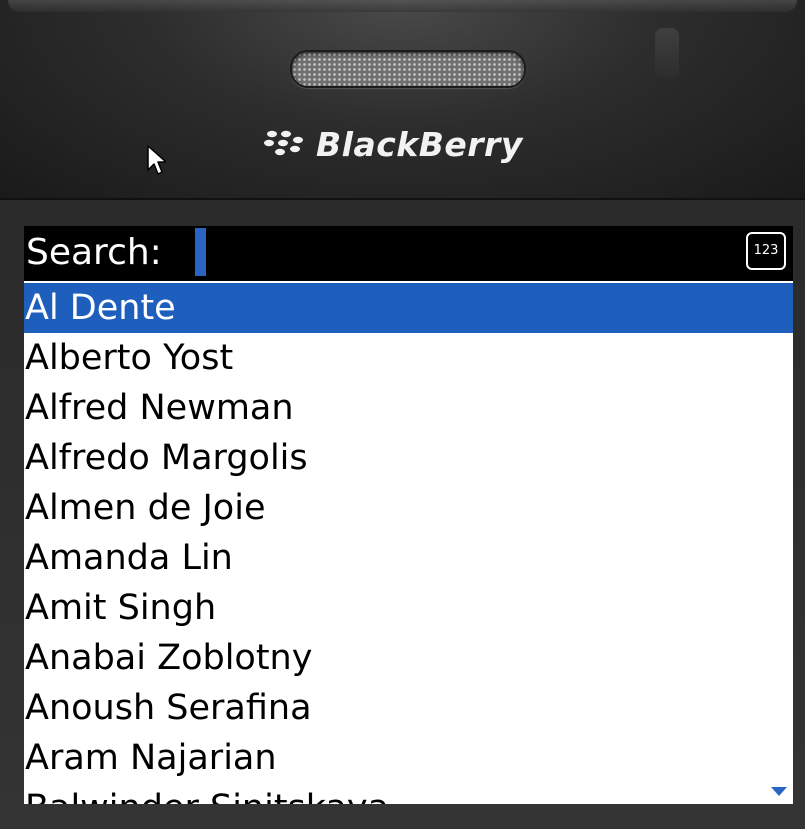 The height and width of the screenshot is (829, 805). What do you see at coordinates (408, 558) in the screenshot?
I see `list-item: Amanda Lin` at bounding box center [408, 558].